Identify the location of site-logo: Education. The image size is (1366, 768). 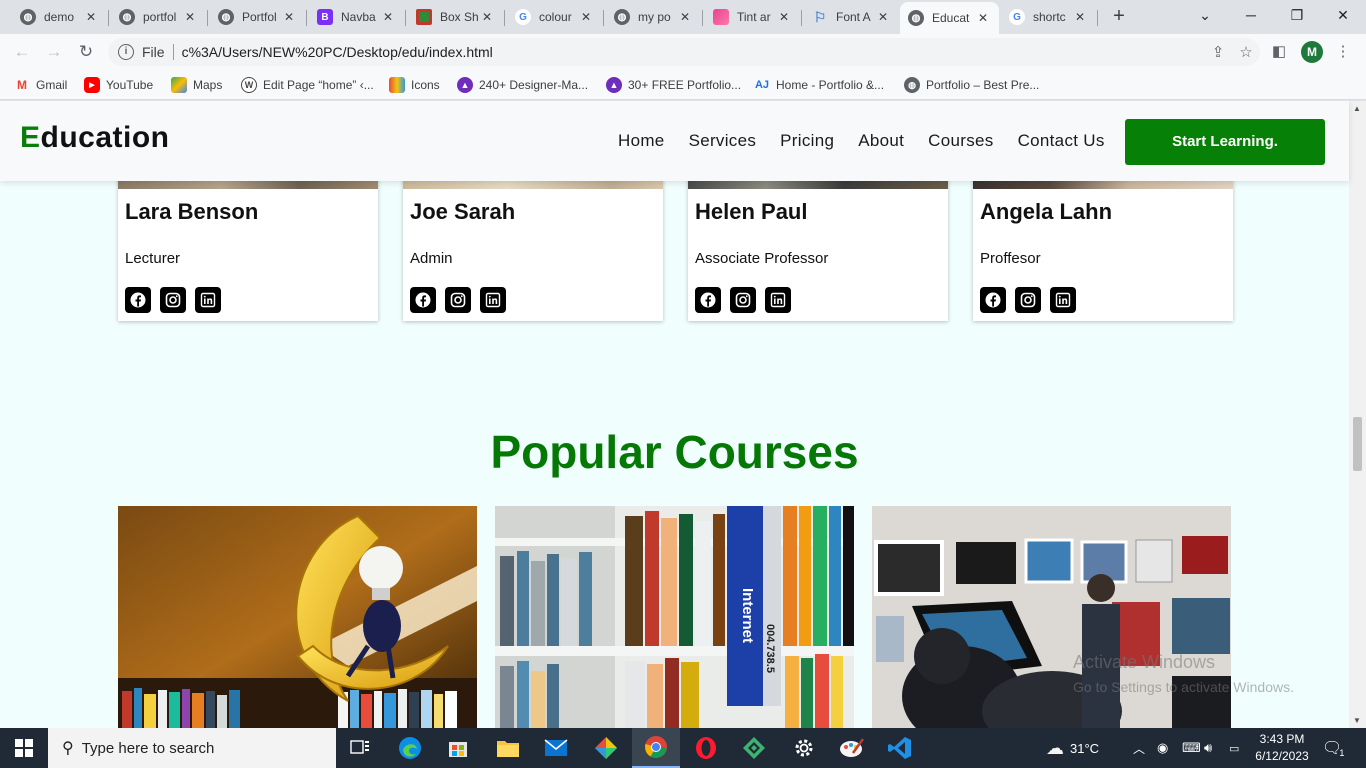
(95, 138).